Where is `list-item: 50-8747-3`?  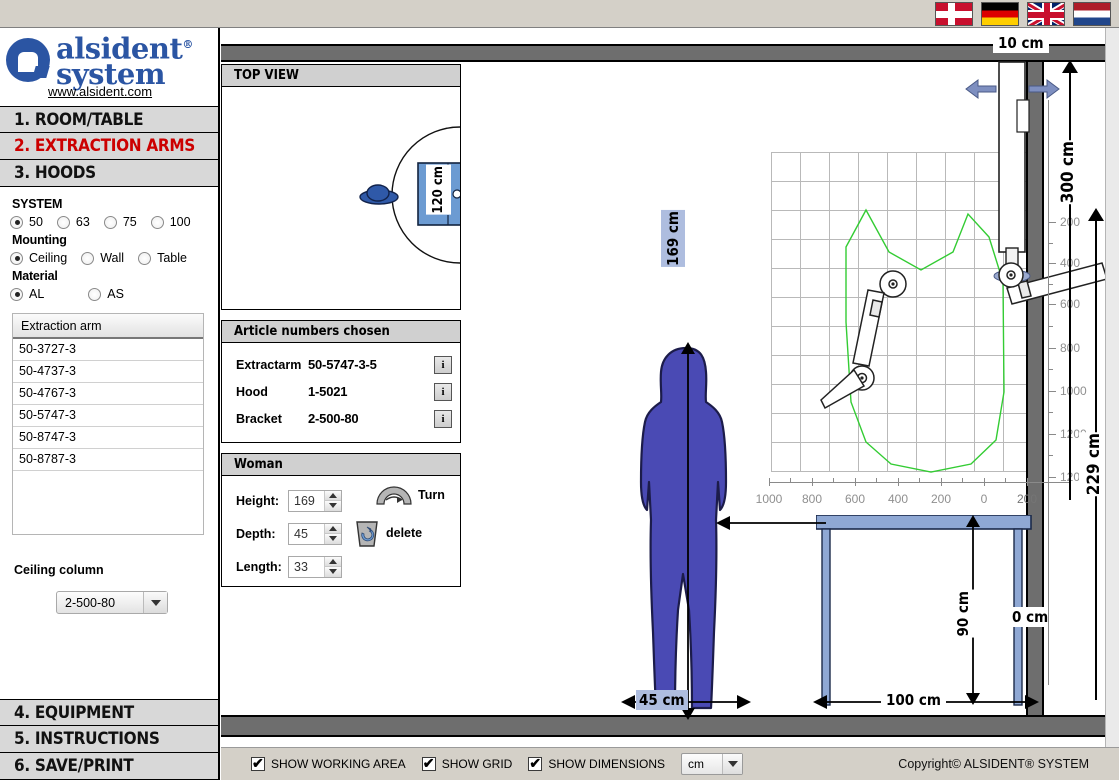
list-item: 50-8747-3 is located at coordinates (108, 438).